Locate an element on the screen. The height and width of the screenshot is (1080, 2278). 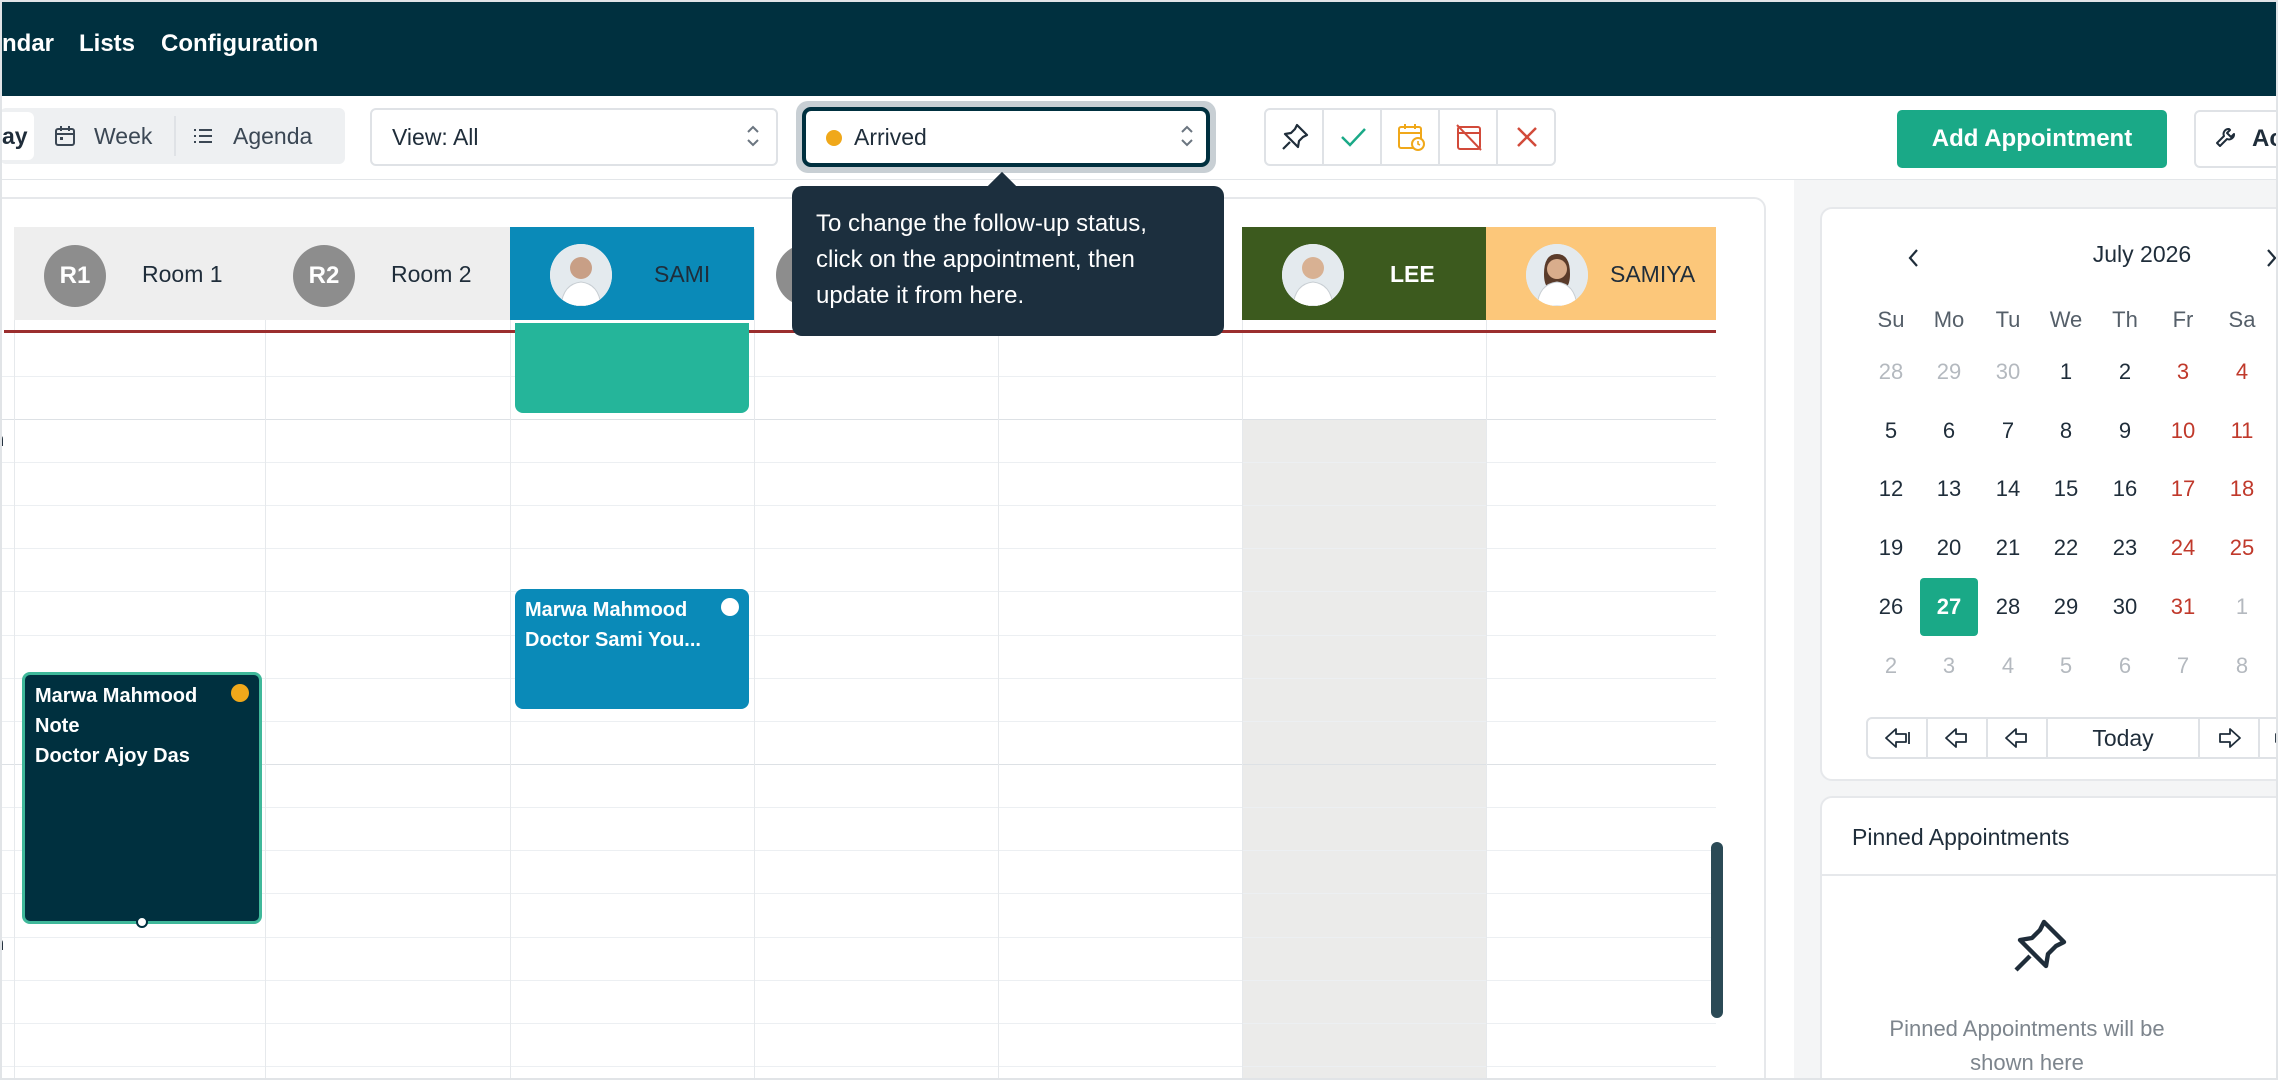
doctor-avatar is located at coordinates (1313, 275).